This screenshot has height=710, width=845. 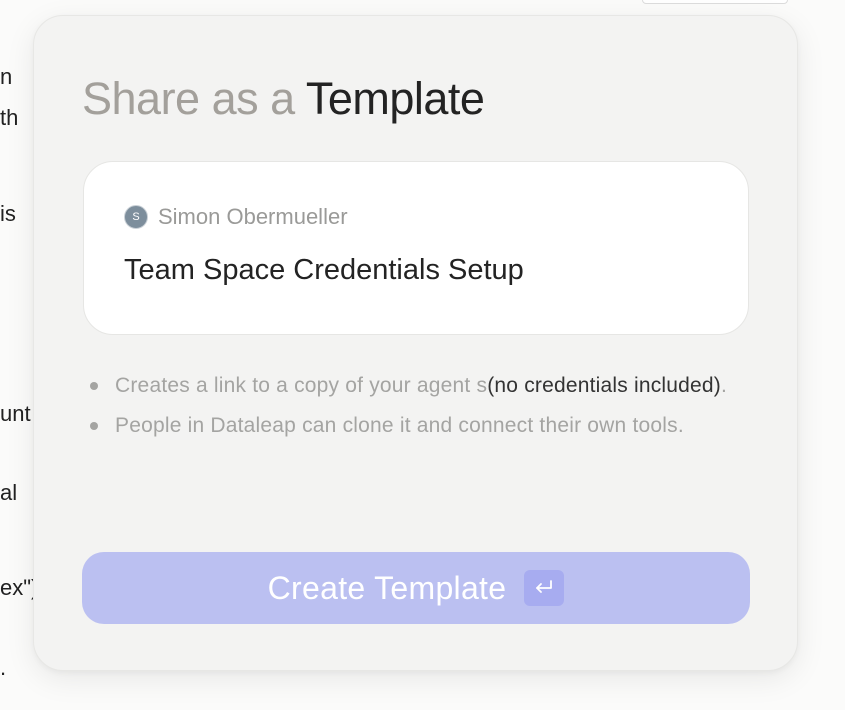 I want to click on background-text-fragment: ., so click(x=3, y=667).